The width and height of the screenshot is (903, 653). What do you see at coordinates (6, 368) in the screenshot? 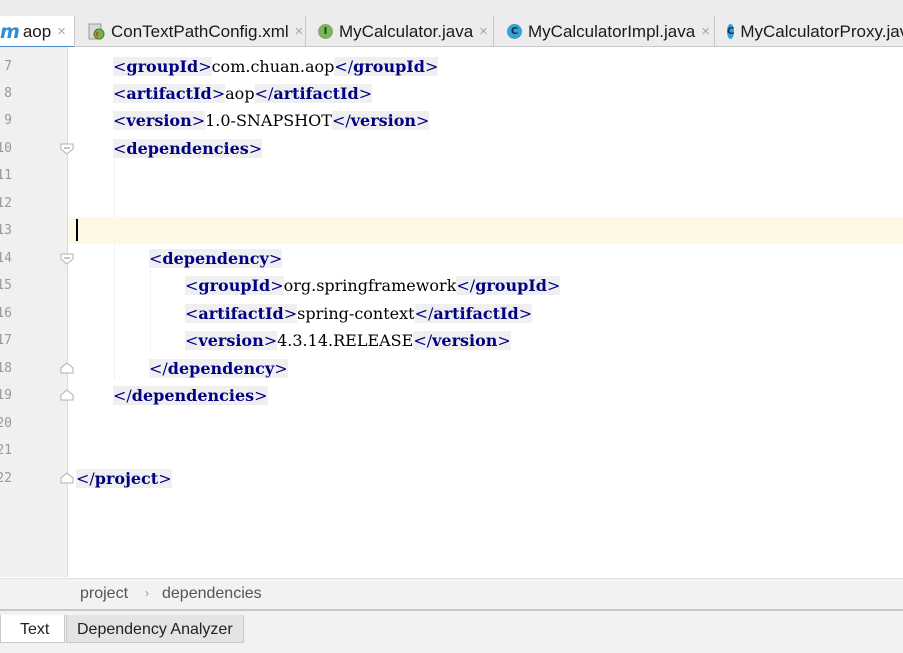
I see `line-number: 18` at bounding box center [6, 368].